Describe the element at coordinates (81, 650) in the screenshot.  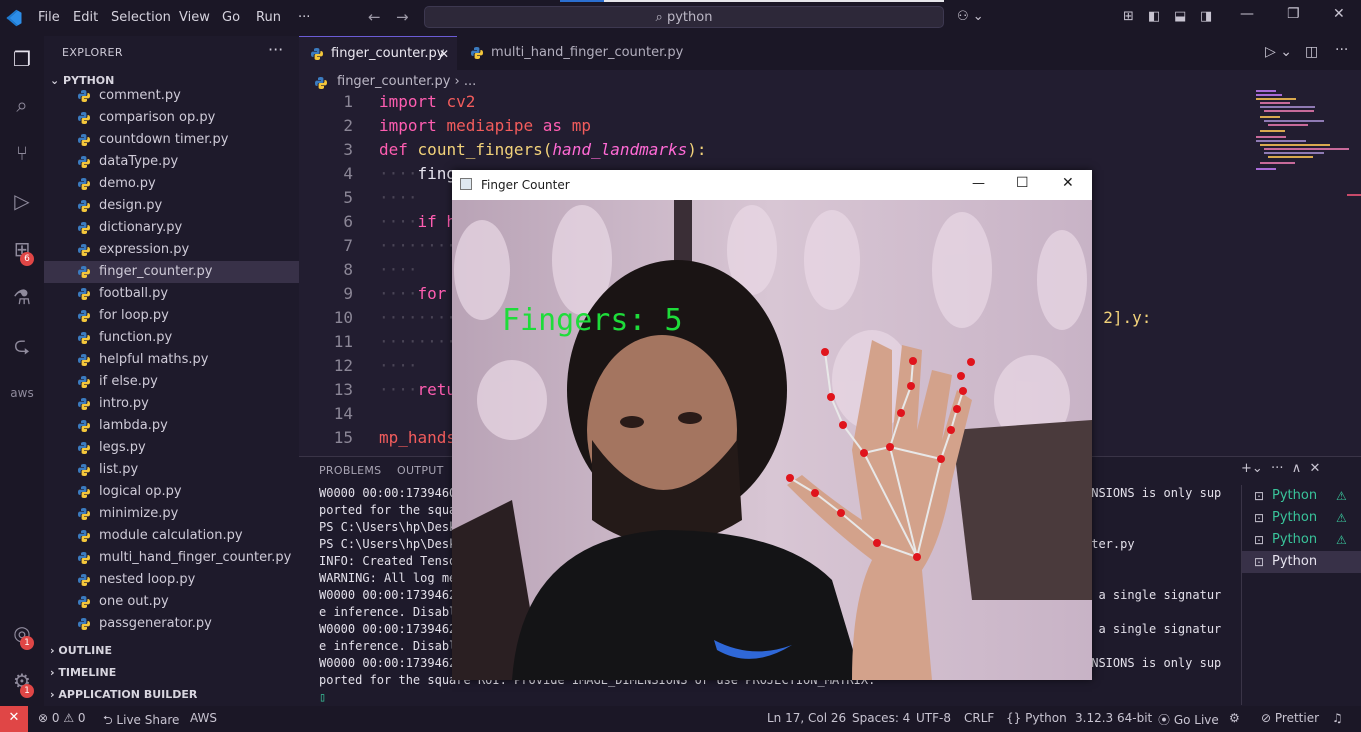
I see `section-outline: › OUTLINE` at that location.